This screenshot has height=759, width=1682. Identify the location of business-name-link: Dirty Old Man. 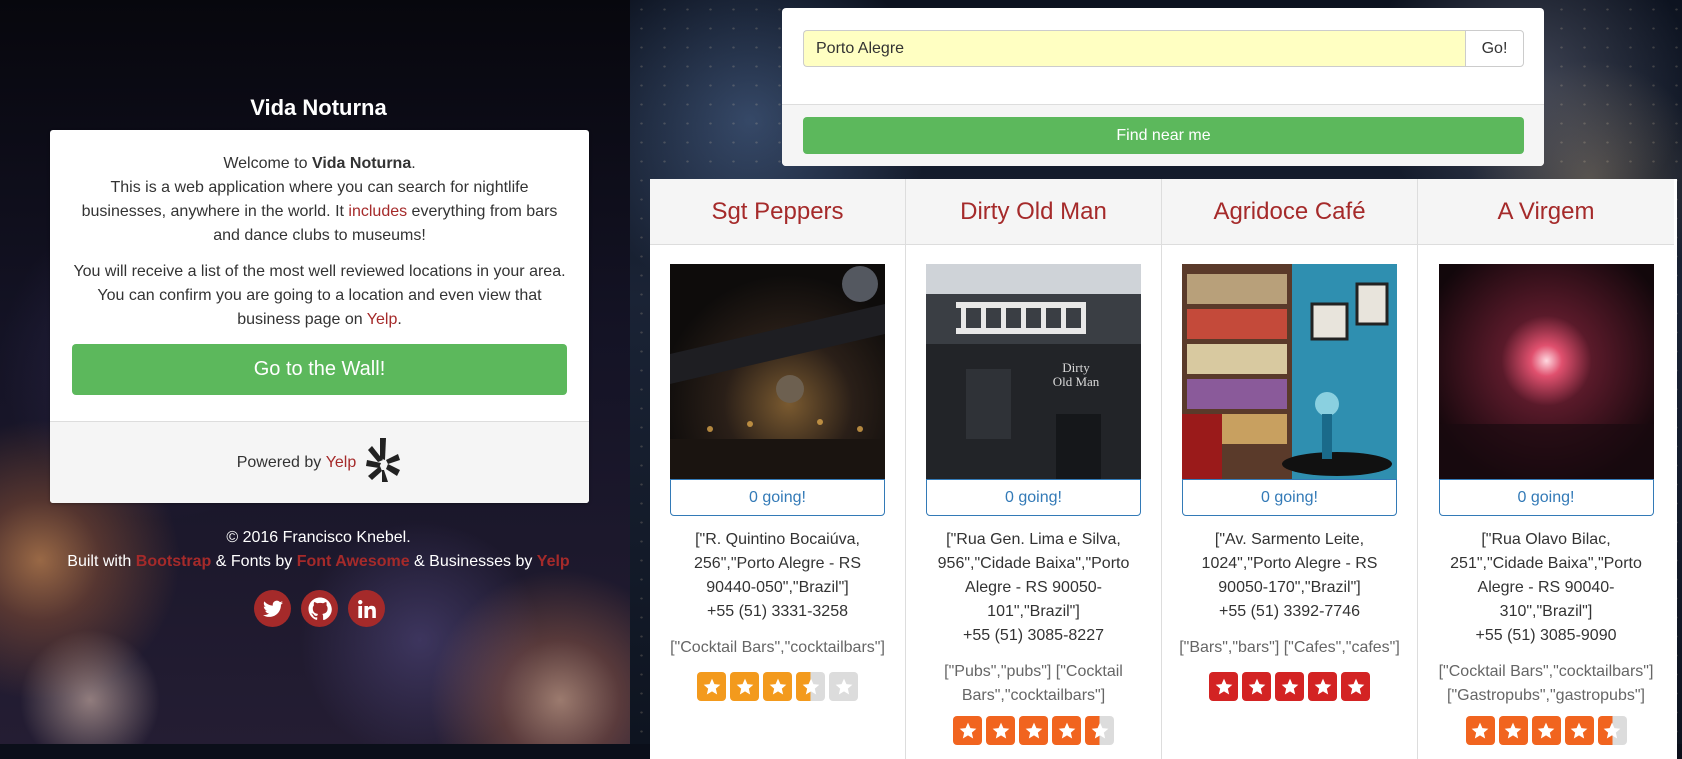
(1033, 212).